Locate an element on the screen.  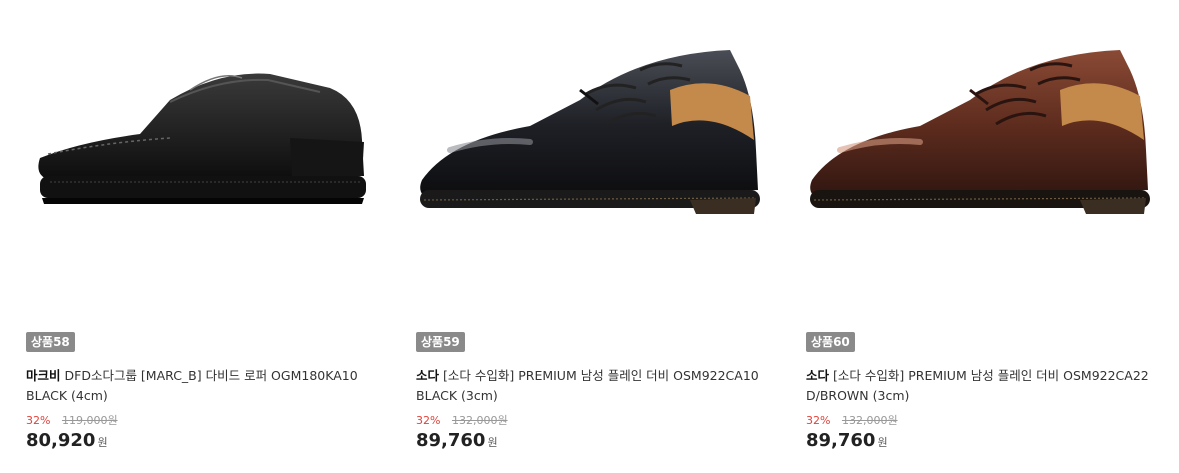
product-name: [소다 수입화] PREMIUM 남성 플레인 더비 OSM922CA10 is located at coordinates (601, 375).